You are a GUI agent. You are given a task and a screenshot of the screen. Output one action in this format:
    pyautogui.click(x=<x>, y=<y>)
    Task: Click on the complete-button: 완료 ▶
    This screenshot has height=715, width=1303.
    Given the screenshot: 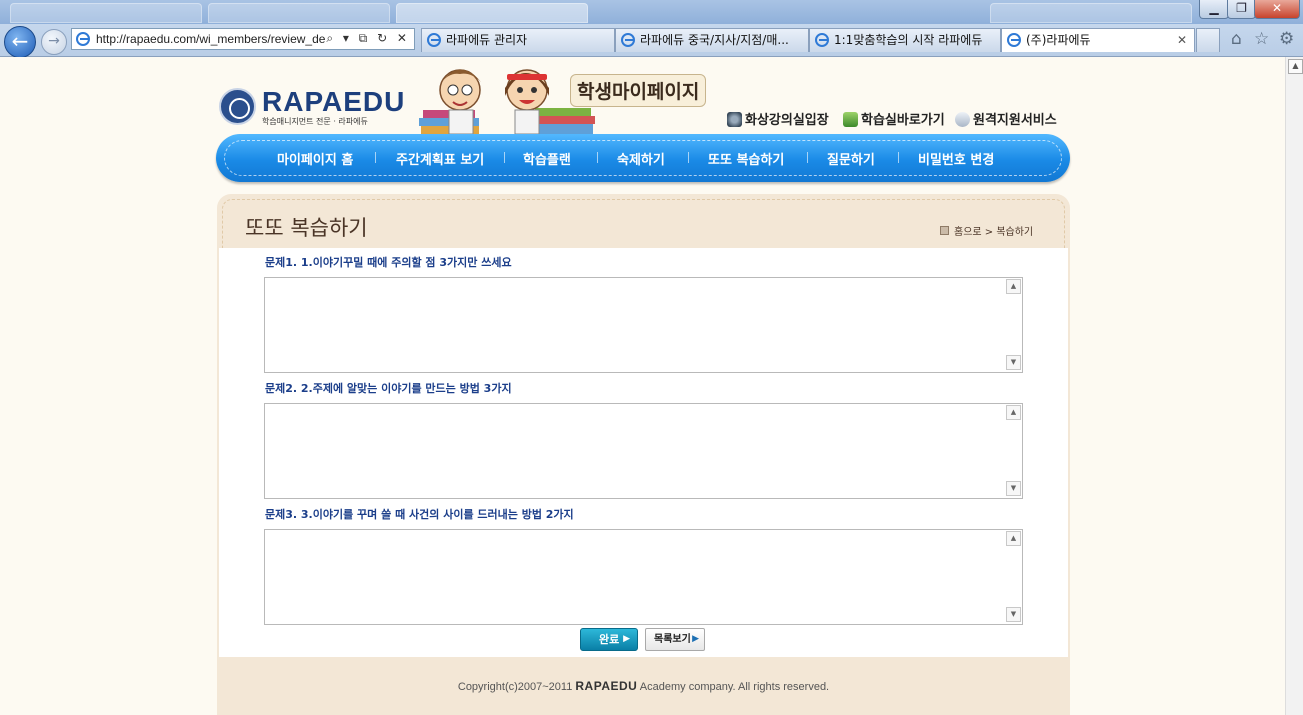 What is the action you would take?
    pyautogui.click(x=609, y=639)
    